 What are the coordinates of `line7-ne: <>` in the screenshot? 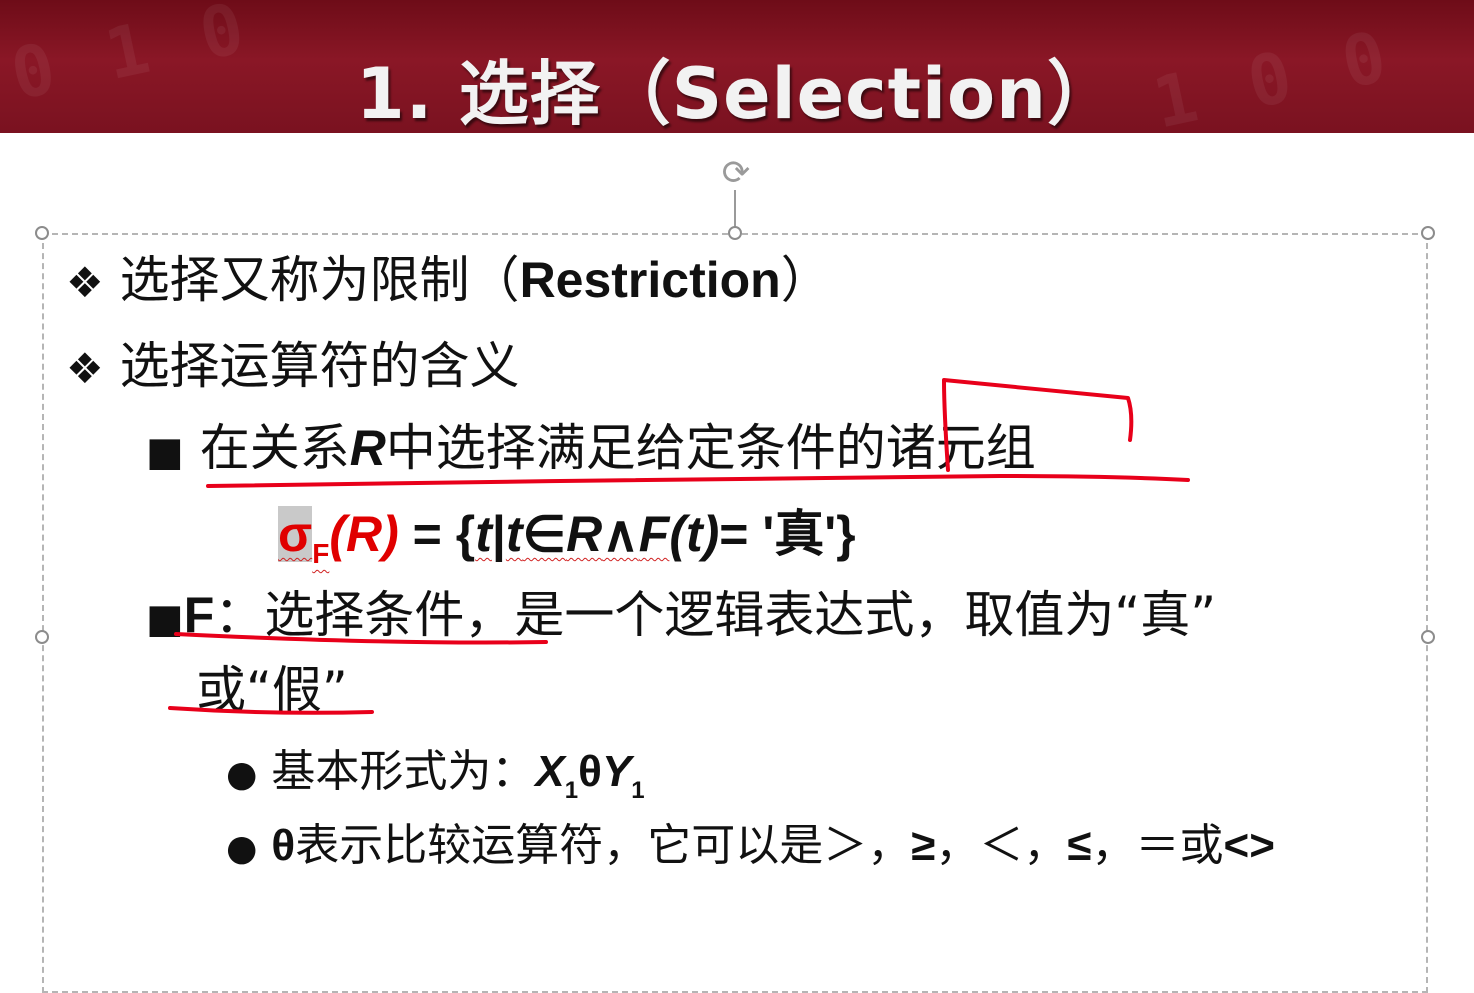 It's located at (1249, 845).